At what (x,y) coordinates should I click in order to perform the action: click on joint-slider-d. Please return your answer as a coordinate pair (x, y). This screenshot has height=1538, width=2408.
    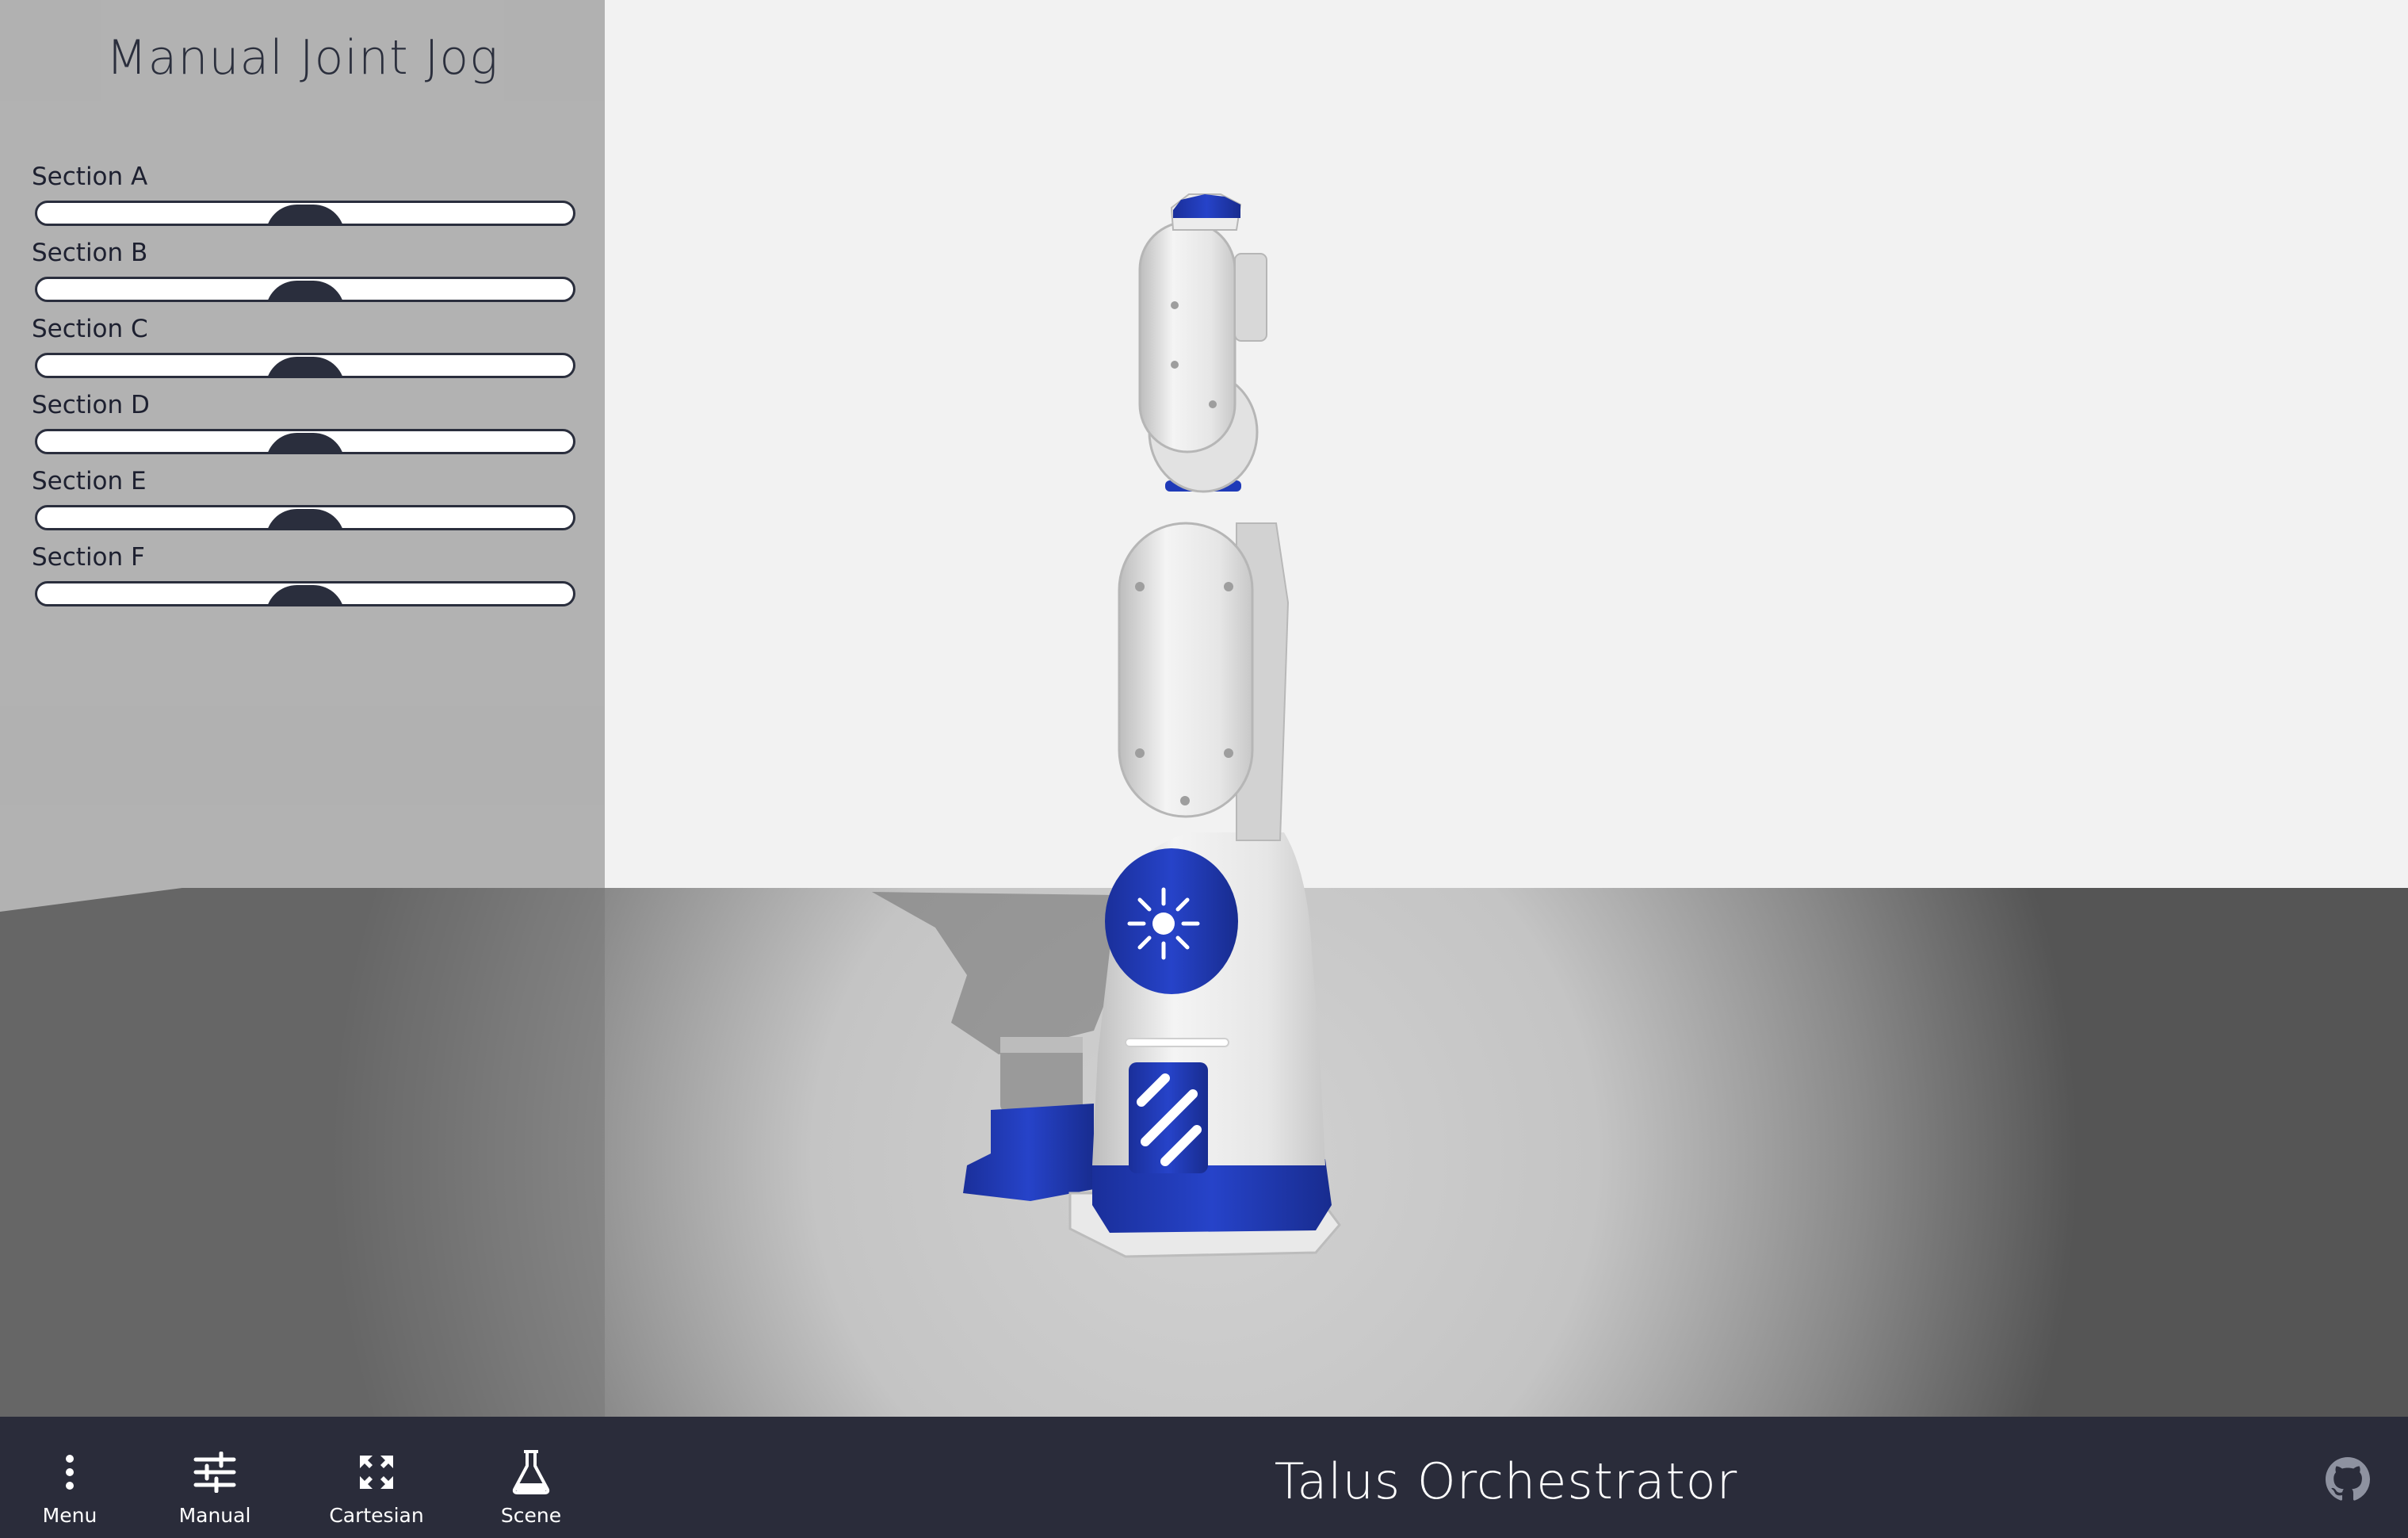
    Looking at the image, I should click on (305, 441).